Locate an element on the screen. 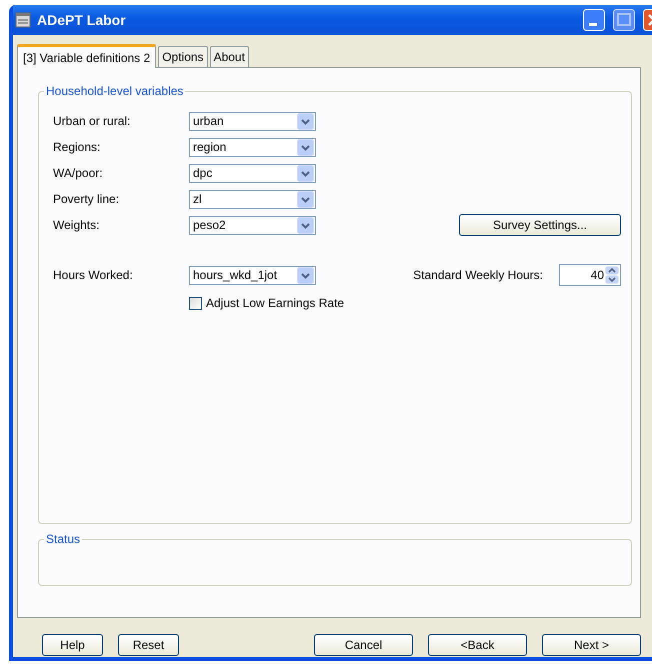  tab: [3] Variable definitions 2 is located at coordinates (86, 56).